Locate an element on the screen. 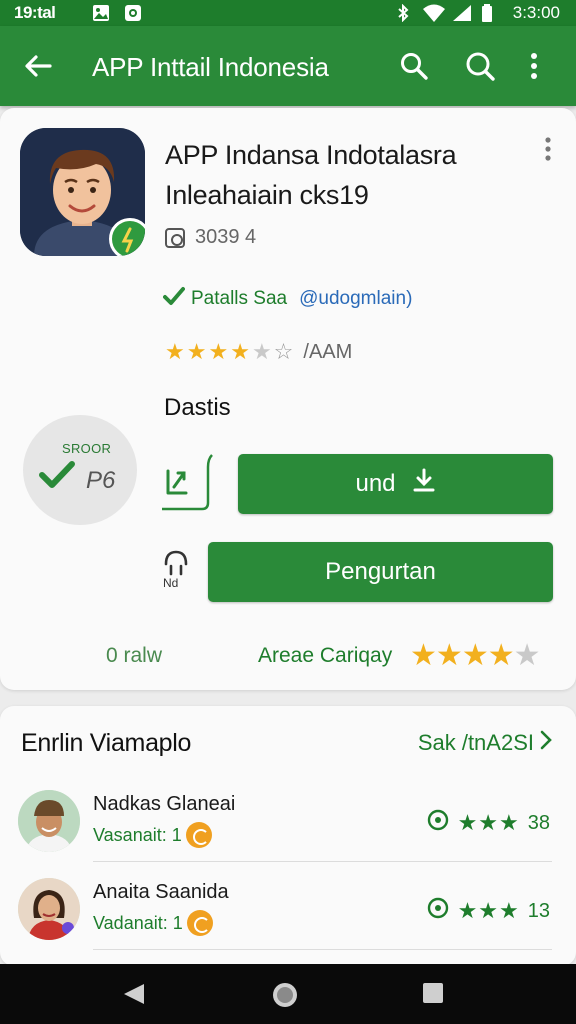  signal-icon is located at coordinates (462, 15).